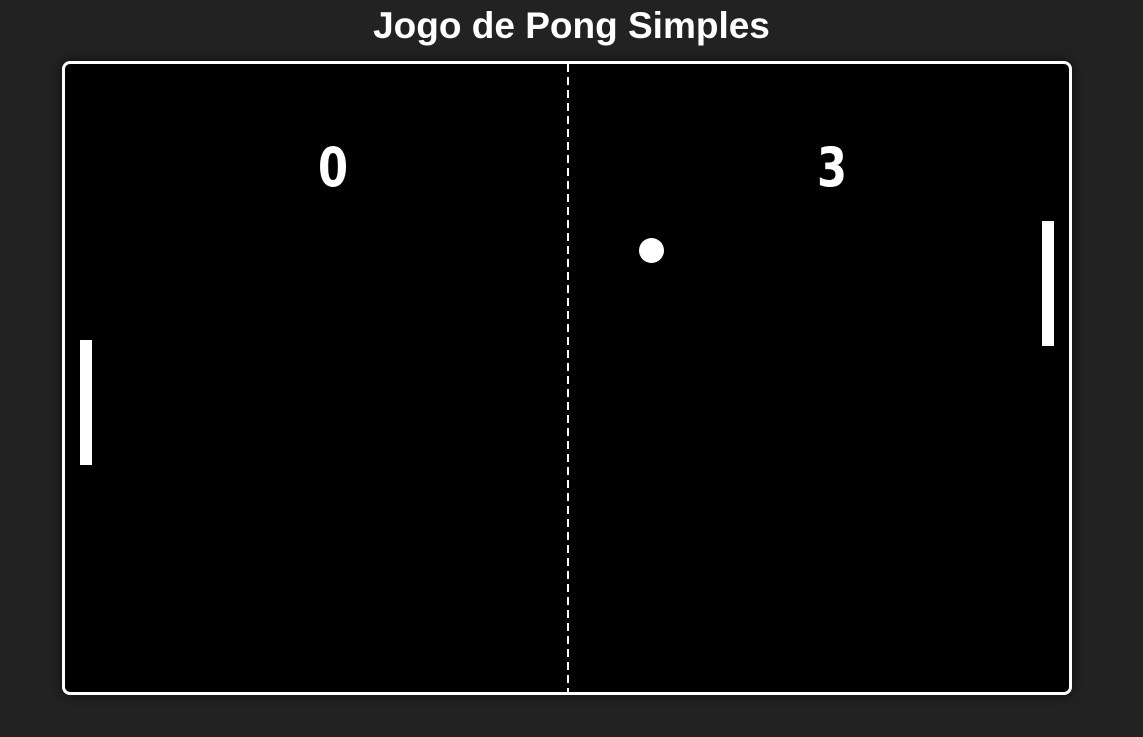 The height and width of the screenshot is (737, 1143). I want to click on right-player-score: 3, so click(832, 167).